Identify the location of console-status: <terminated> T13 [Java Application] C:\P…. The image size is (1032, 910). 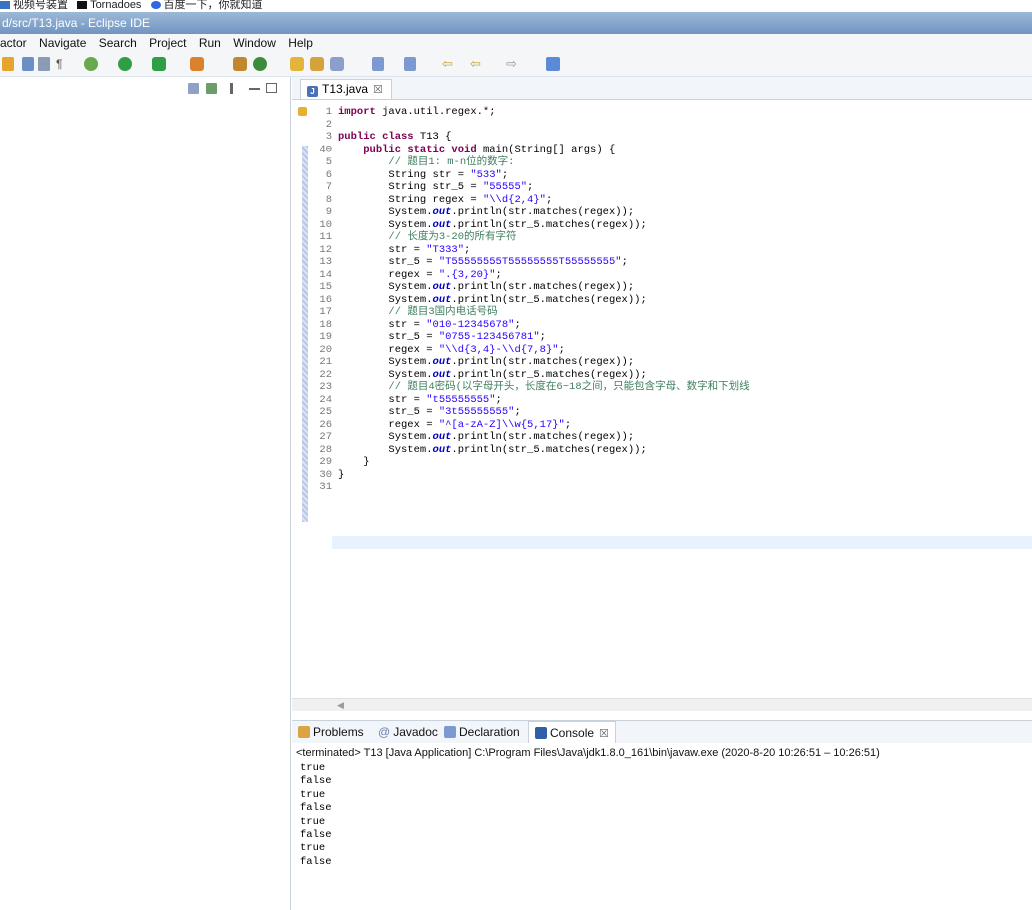
(588, 753).